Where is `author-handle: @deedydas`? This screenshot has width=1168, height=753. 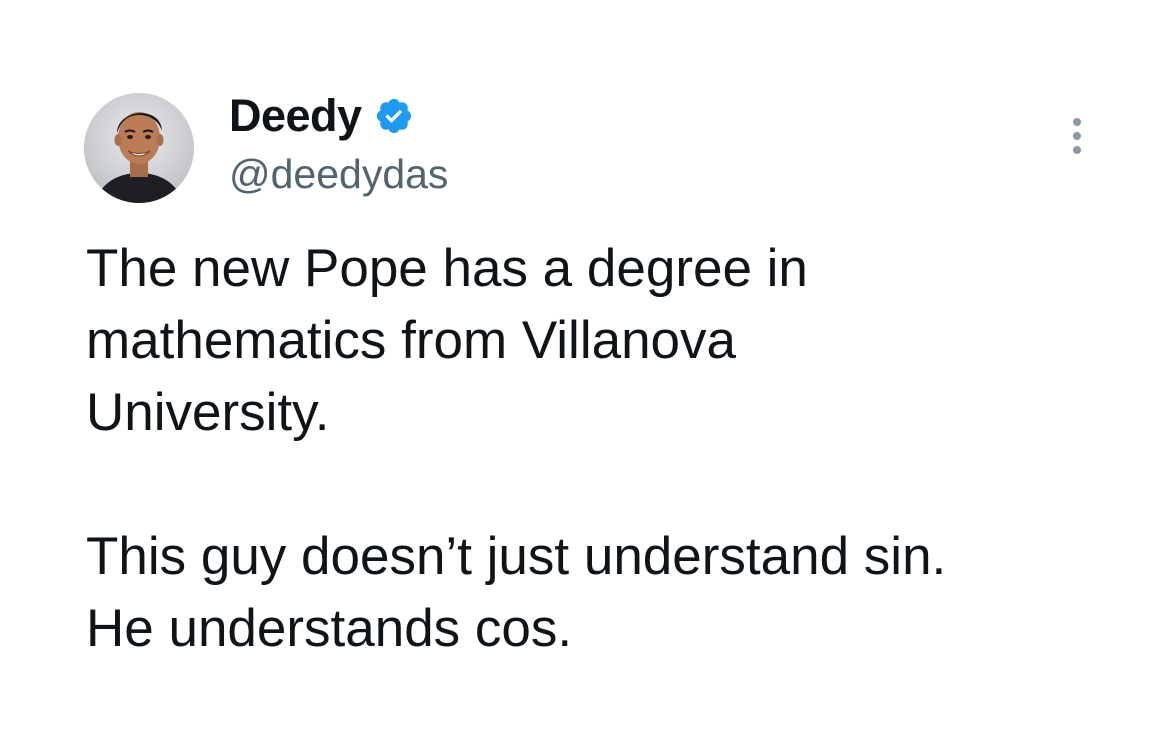 author-handle: @deedydas is located at coordinates (338, 174).